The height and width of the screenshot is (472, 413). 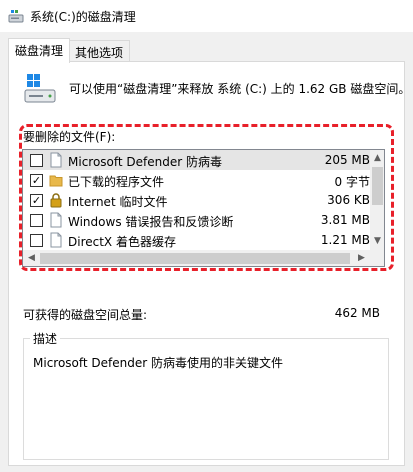 What do you see at coordinates (352, 182) in the screenshot?
I see `item-size: 0 字节` at bounding box center [352, 182].